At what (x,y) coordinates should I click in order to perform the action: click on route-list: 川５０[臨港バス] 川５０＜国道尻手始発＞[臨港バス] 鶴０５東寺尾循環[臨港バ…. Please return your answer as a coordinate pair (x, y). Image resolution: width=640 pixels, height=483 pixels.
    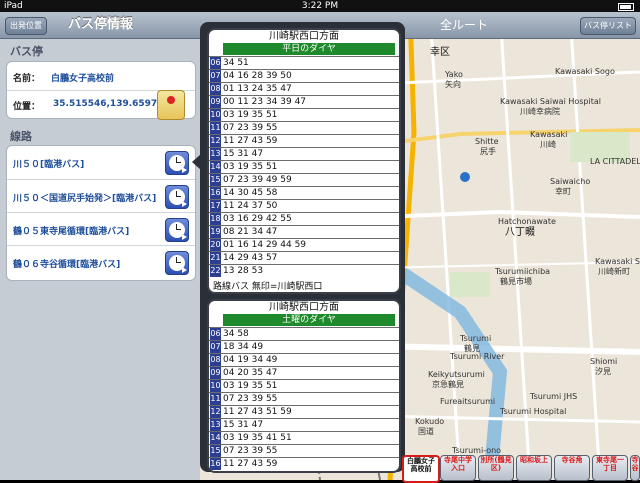
    Looking at the image, I should click on (101, 213).